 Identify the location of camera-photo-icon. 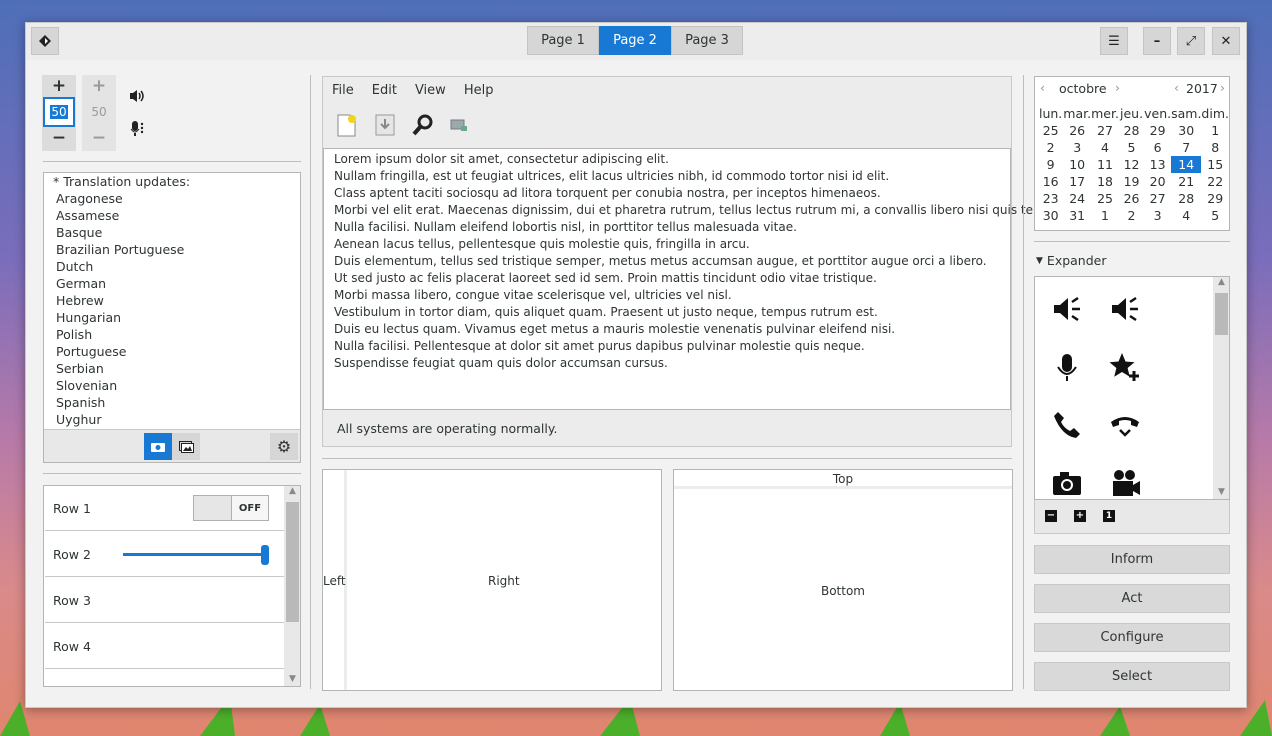
(1067, 481).